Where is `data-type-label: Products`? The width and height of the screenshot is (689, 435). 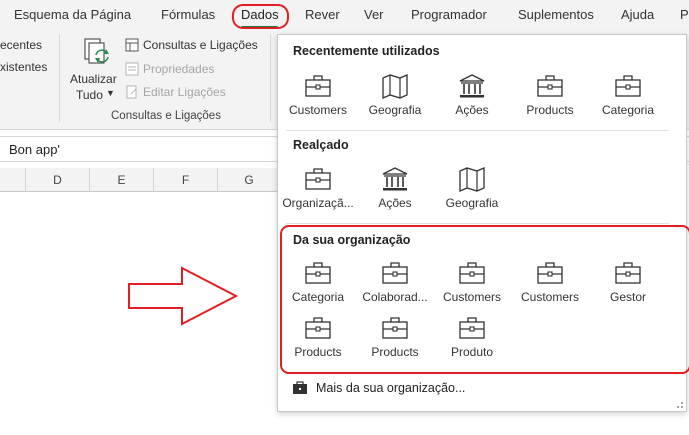 data-type-label: Products is located at coordinates (550, 110).